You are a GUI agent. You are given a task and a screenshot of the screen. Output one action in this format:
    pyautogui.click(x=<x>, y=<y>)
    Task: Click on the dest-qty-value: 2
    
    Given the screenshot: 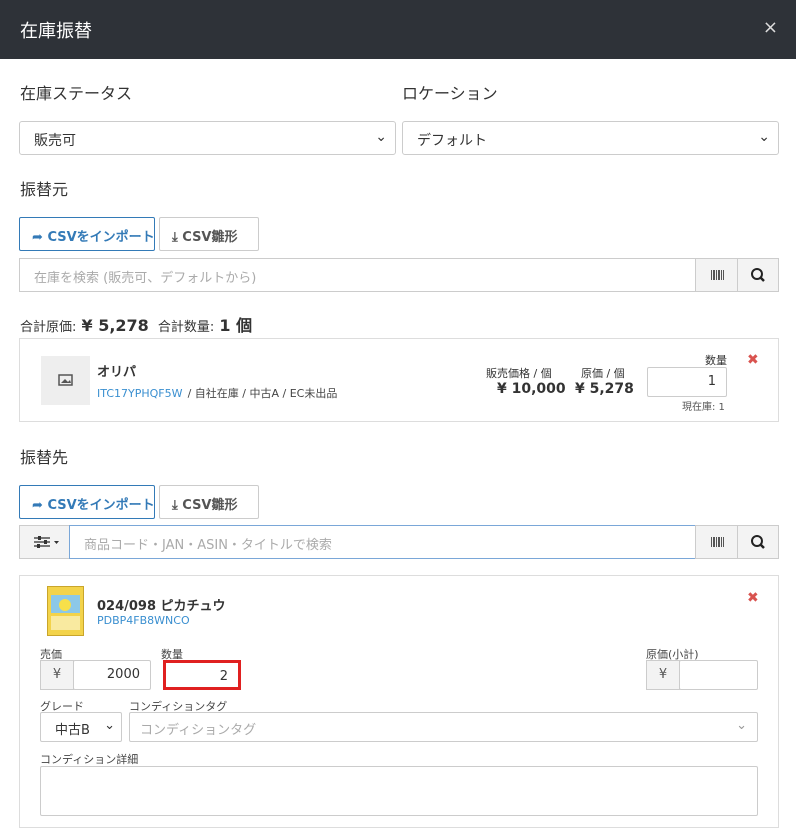 What is the action you would take?
    pyautogui.click(x=223, y=676)
    